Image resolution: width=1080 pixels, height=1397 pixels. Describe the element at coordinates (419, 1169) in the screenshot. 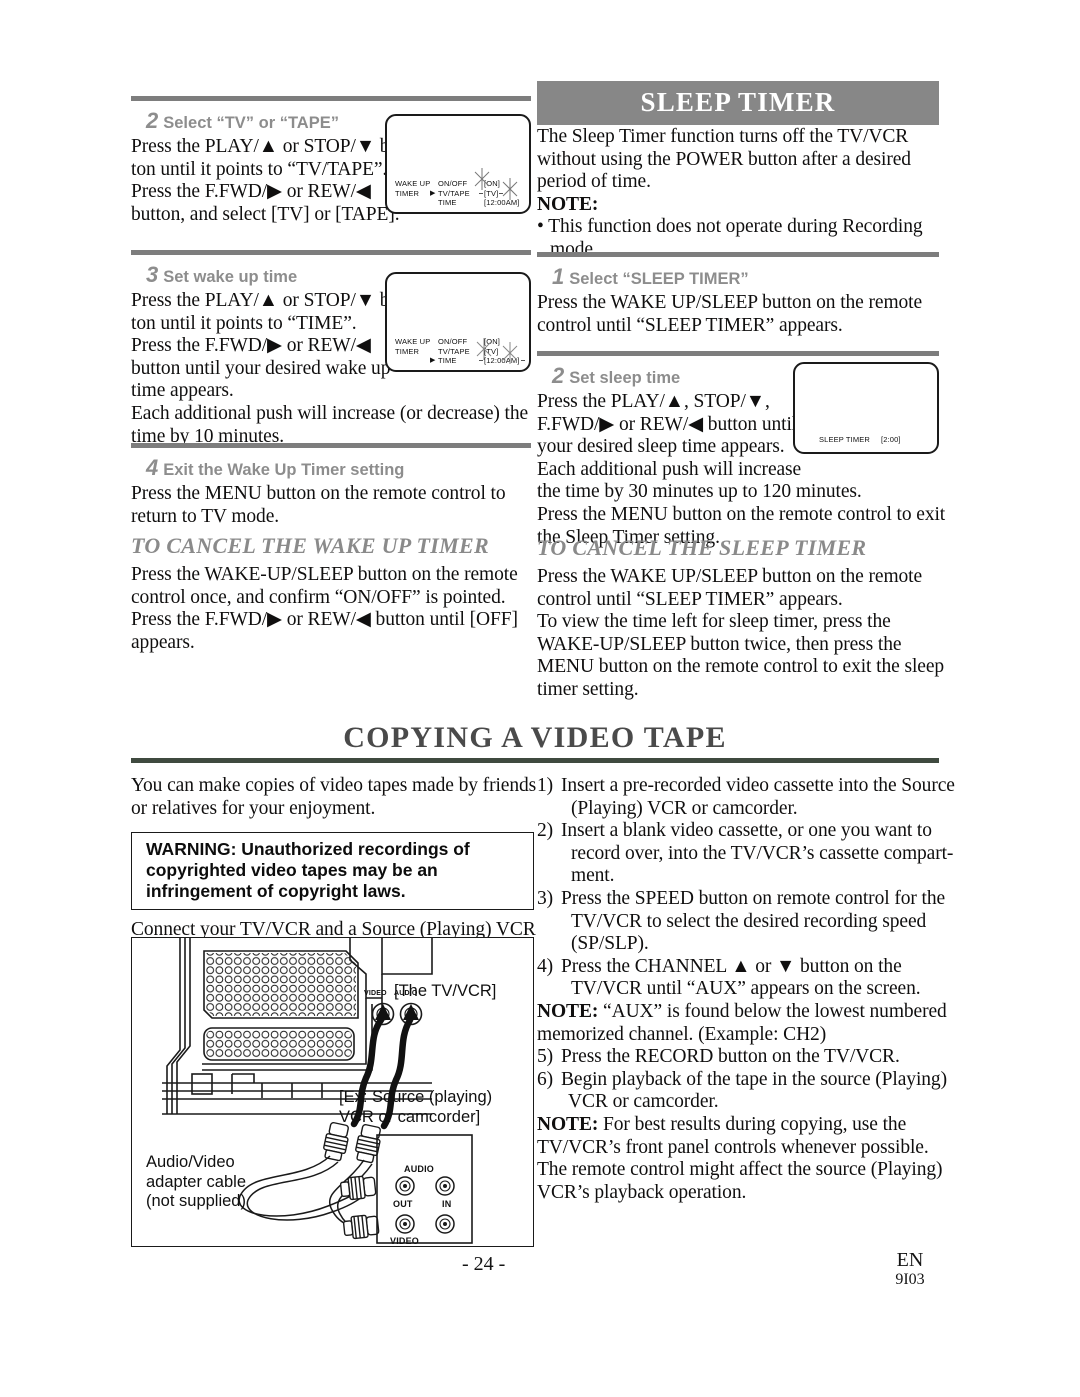

I see `panel-audio-label: AUDIO` at that location.